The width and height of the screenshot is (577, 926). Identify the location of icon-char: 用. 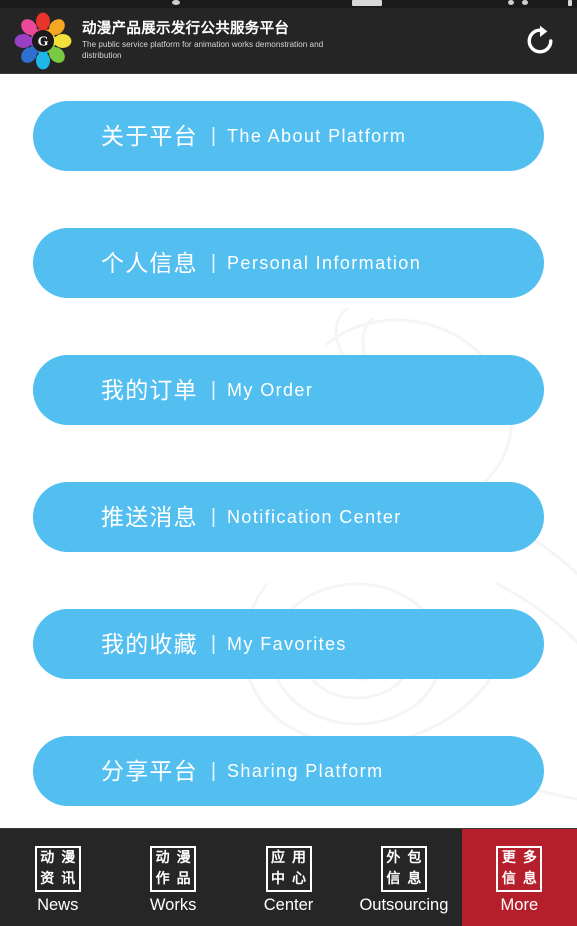
(299, 858).